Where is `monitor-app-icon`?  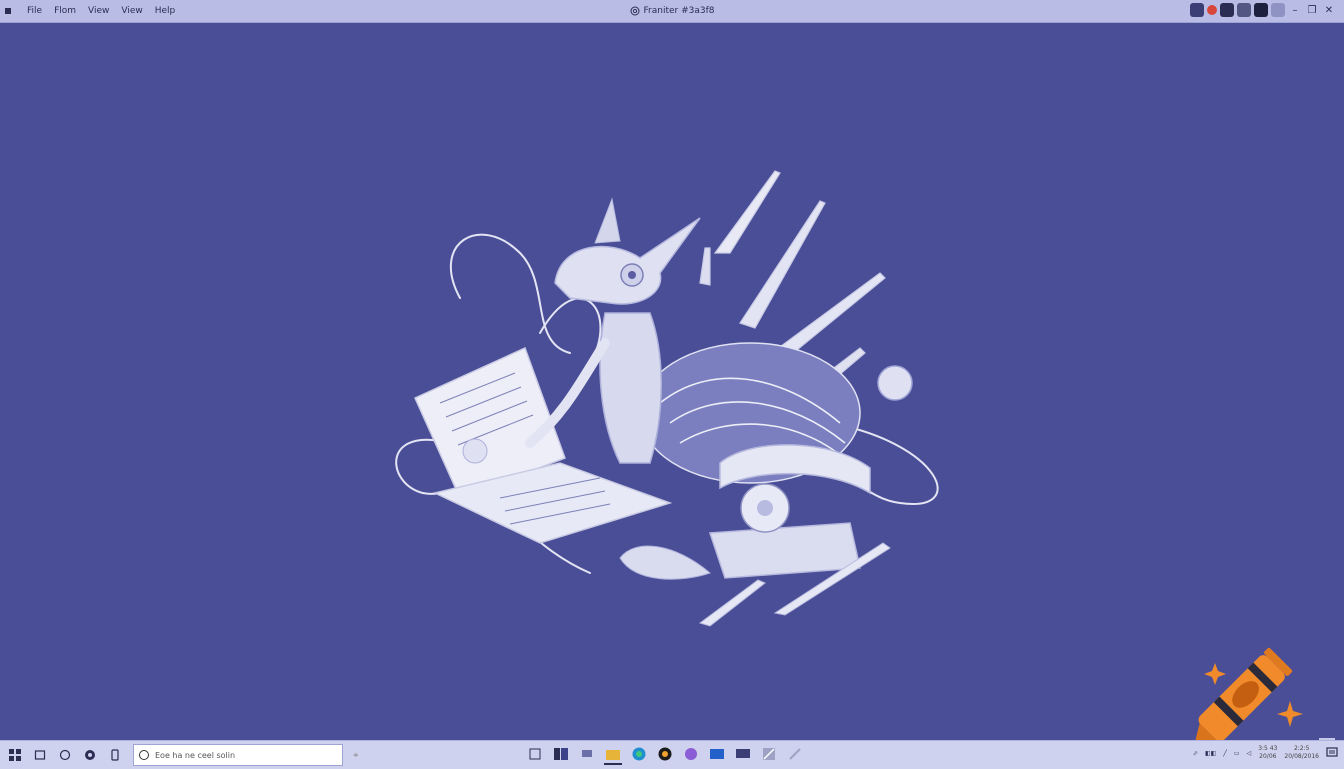
monitor-app-icon is located at coordinates (743, 754).